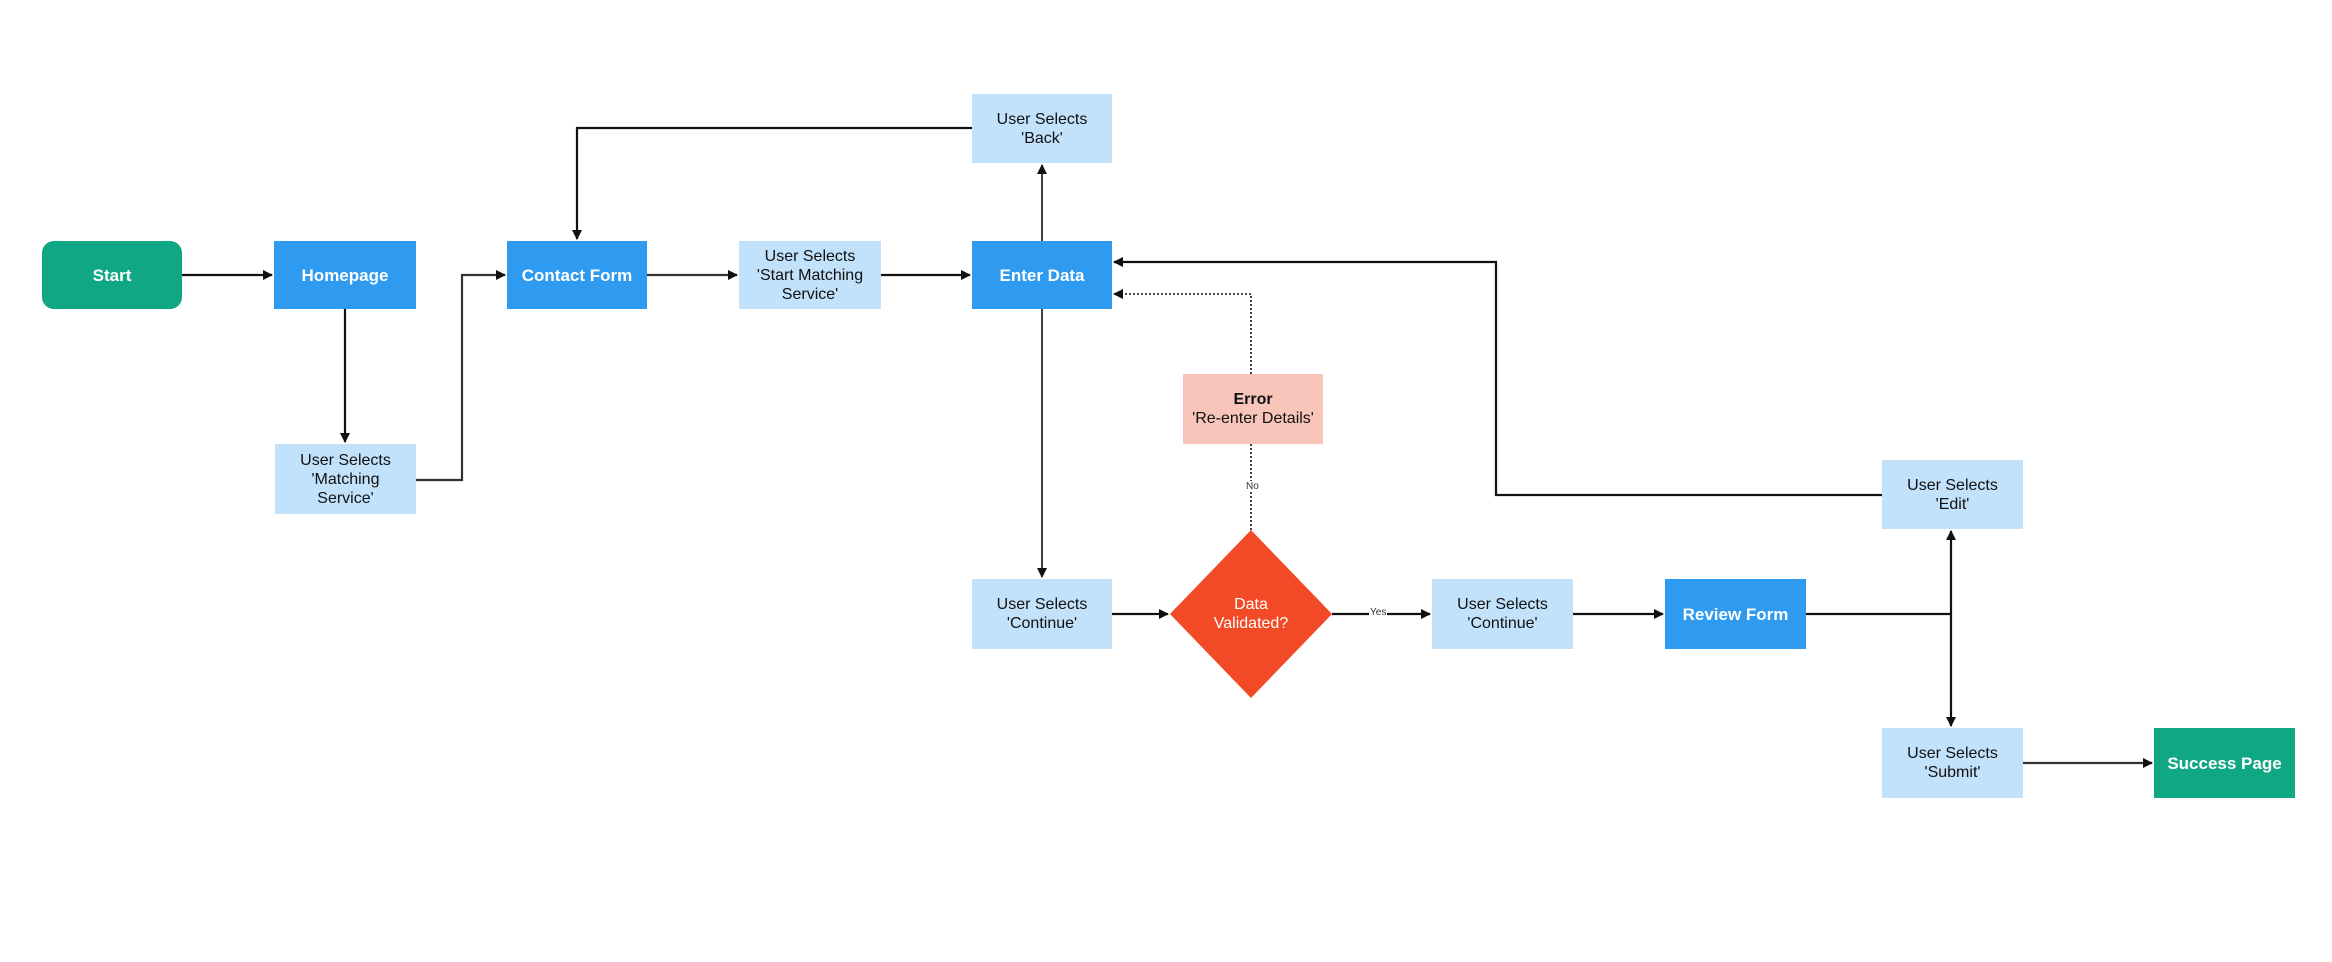 The image size is (2332, 962). Describe the element at coordinates (1952, 763) in the screenshot. I see `submit-node: User Selects 'Submit'` at that location.